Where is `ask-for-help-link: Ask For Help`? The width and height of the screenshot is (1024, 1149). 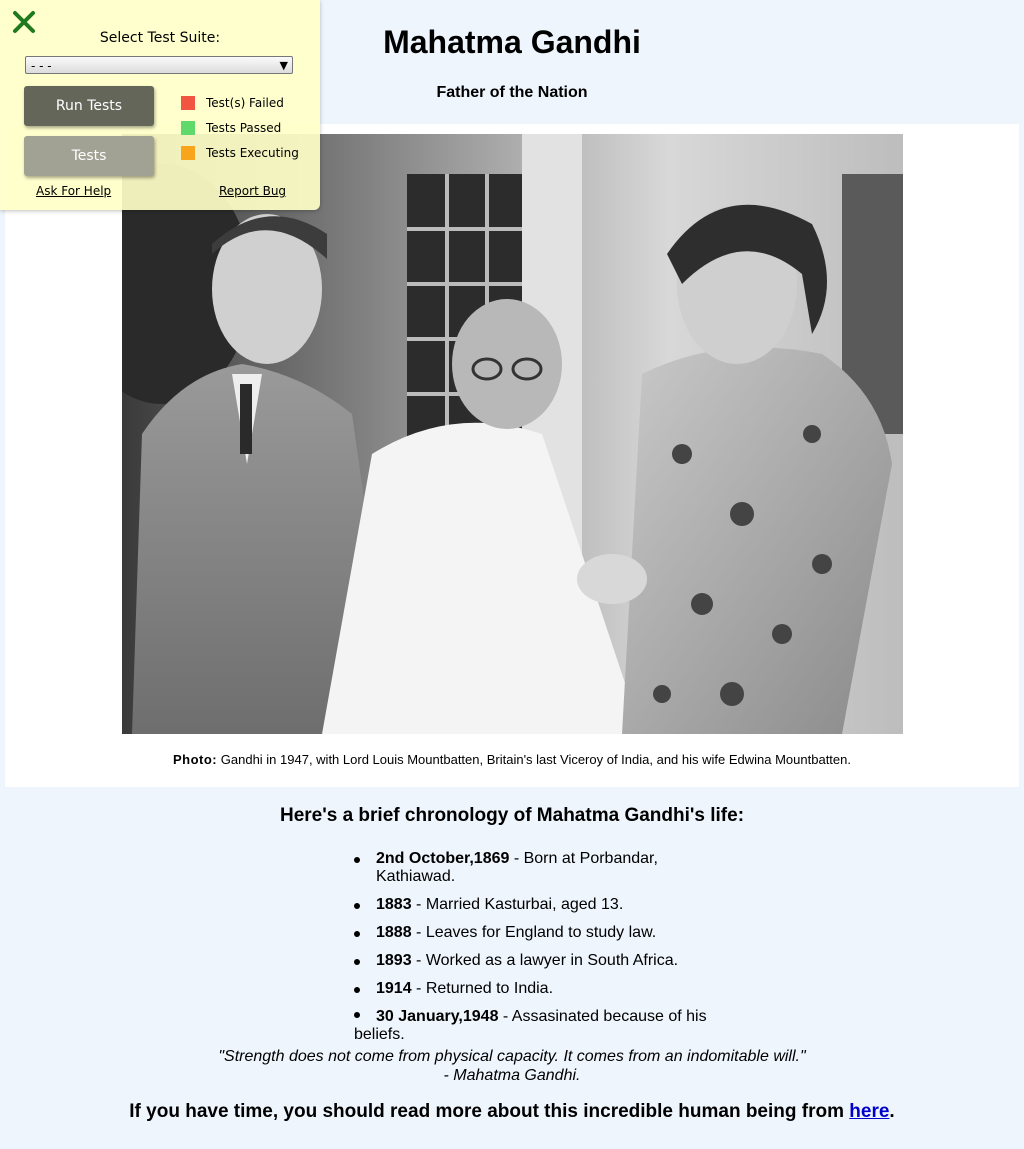 ask-for-help-link: Ask For Help is located at coordinates (73, 191).